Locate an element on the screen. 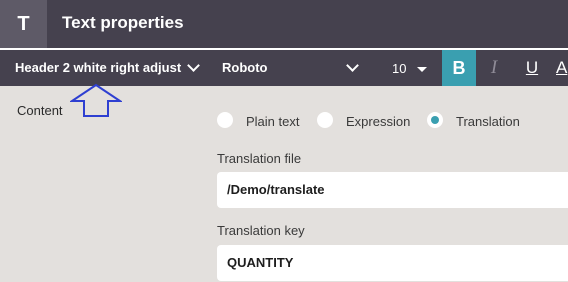 This screenshot has height=282, width=568. caret-down-icon is located at coordinates (422, 69).